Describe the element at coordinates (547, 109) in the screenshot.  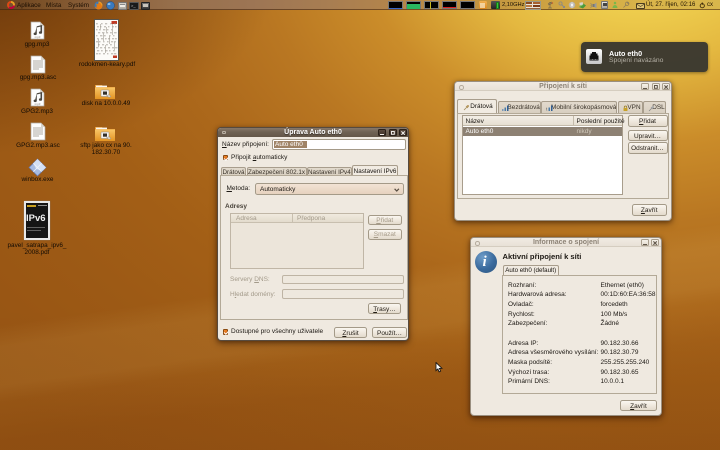
I see `svg-text: t` at that location.